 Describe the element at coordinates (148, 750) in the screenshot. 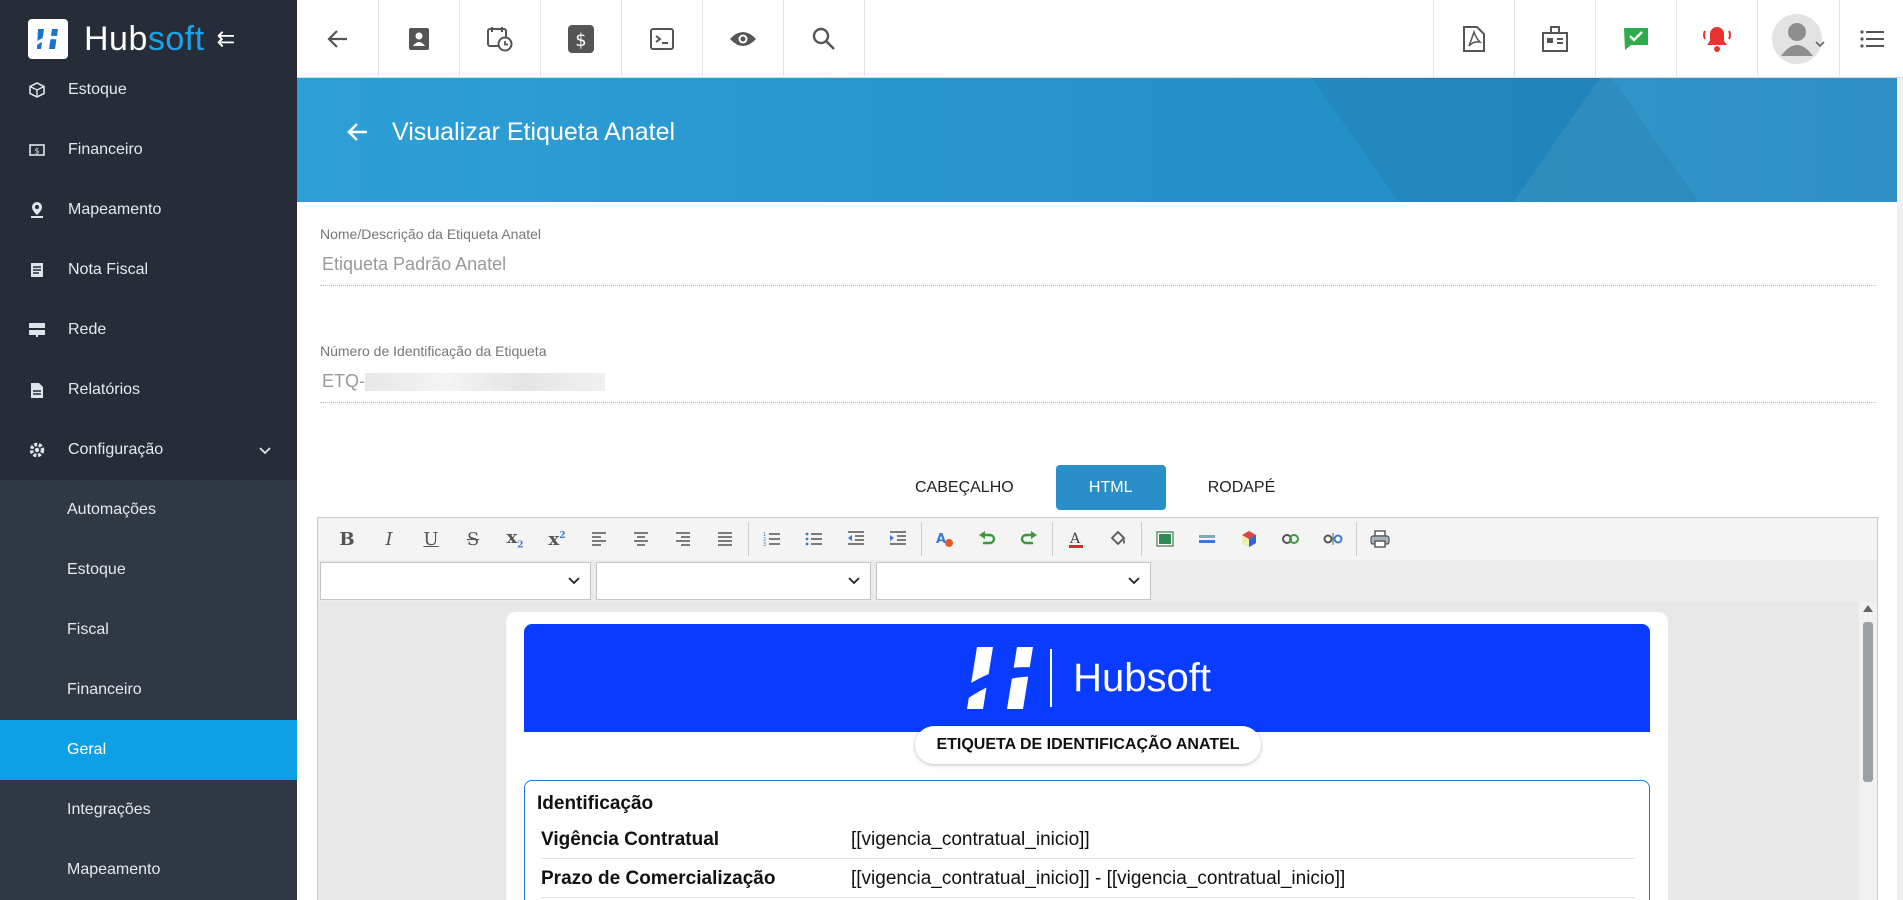

I see `sidebar-subitem-geral: Geral` at that location.